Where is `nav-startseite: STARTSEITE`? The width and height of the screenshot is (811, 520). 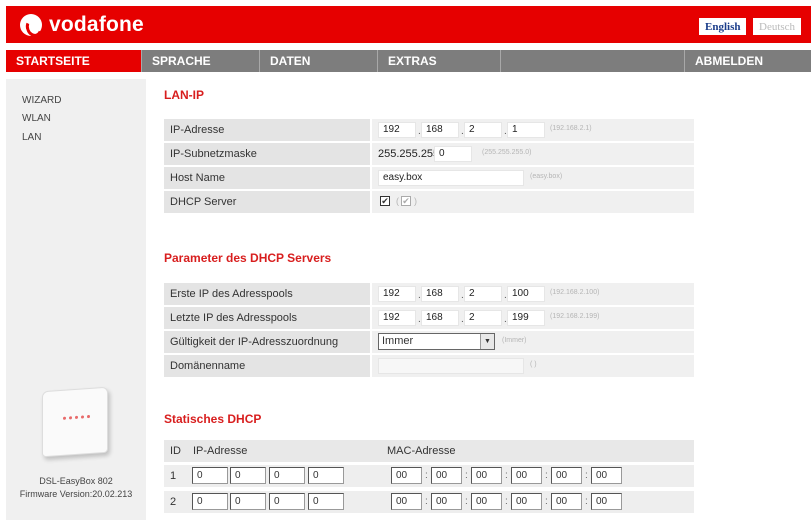
nav-startseite: STARTSEITE is located at coordinates (74, 61).